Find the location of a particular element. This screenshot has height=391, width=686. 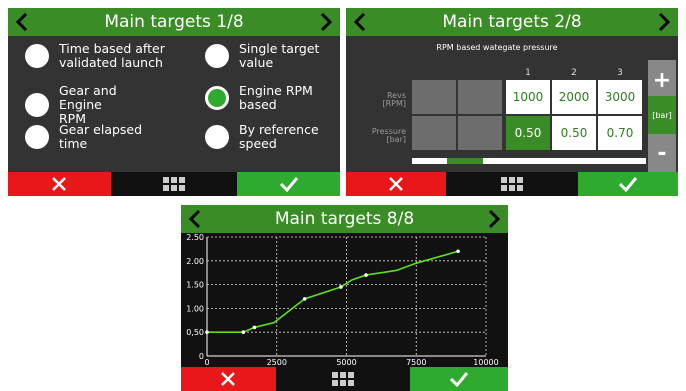

option-gear-elapsed-time: Gear elapsed time is located at coordinates (100, 137).